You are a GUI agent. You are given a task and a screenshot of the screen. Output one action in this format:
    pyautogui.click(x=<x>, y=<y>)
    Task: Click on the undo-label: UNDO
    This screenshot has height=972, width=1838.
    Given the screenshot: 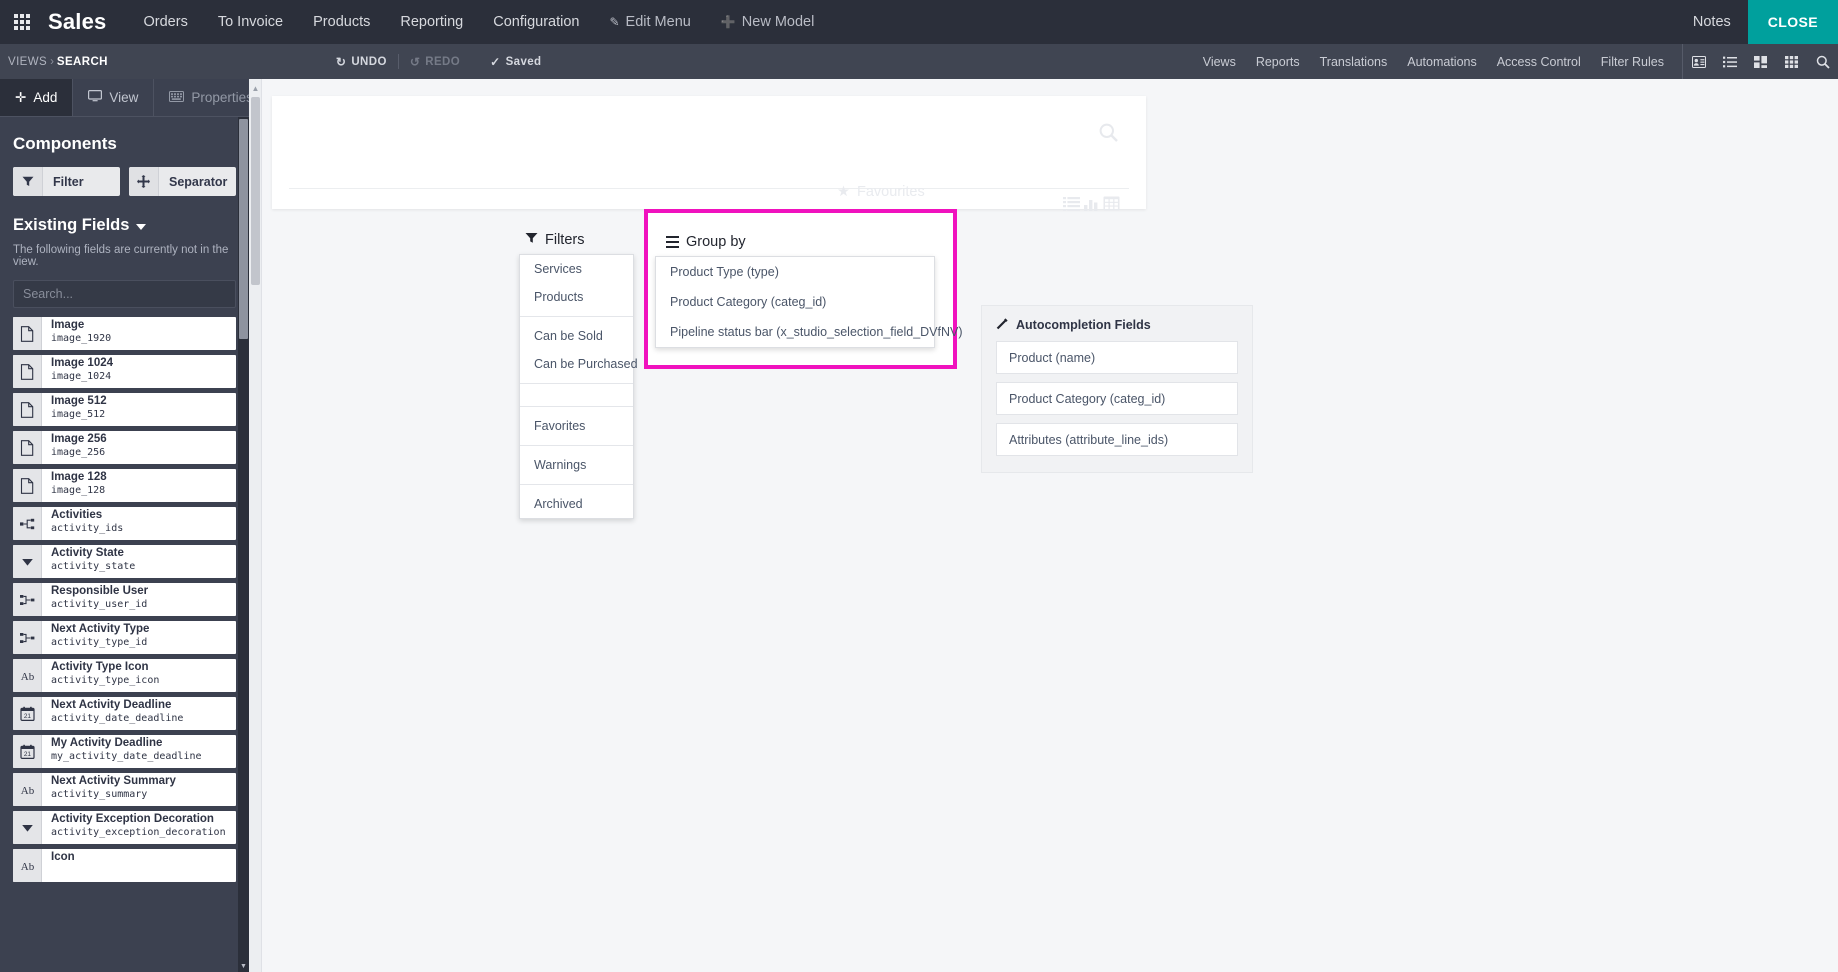 What is the action you would take?
    pyautogui.click(x=369, y=61)
    